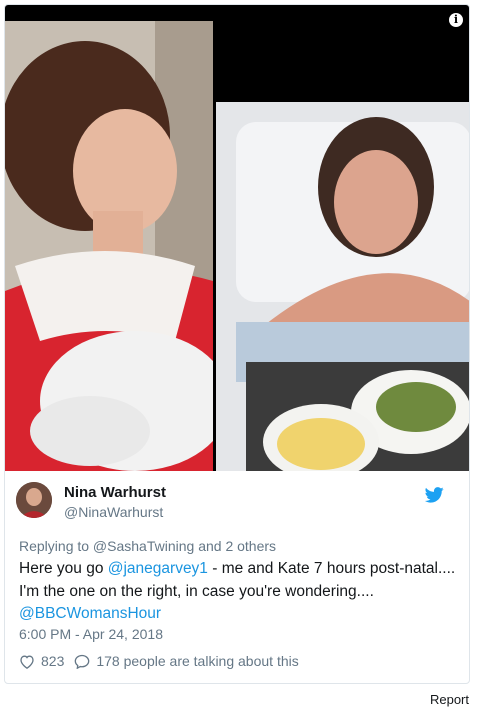  Describe the element at coordinates (434, 497) in the screenshot. I see `twitter-bird-icon` at that location.